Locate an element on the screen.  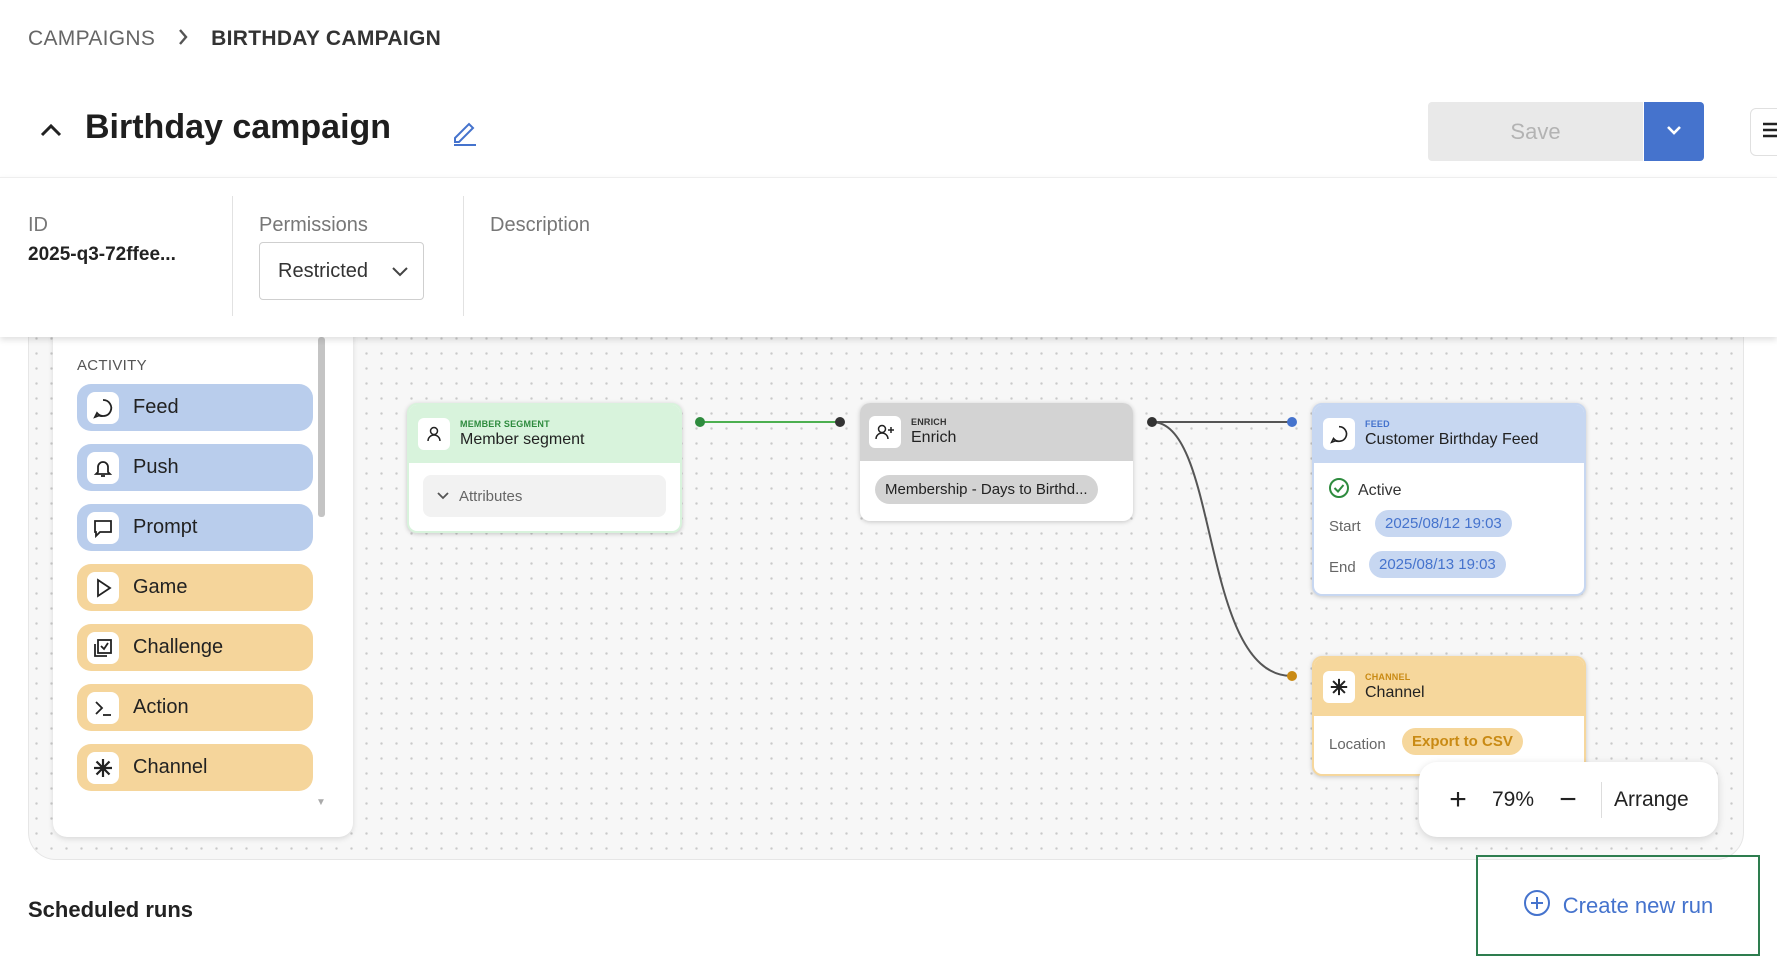
zoom-level: 79% is located at coordinates (1513, 799).